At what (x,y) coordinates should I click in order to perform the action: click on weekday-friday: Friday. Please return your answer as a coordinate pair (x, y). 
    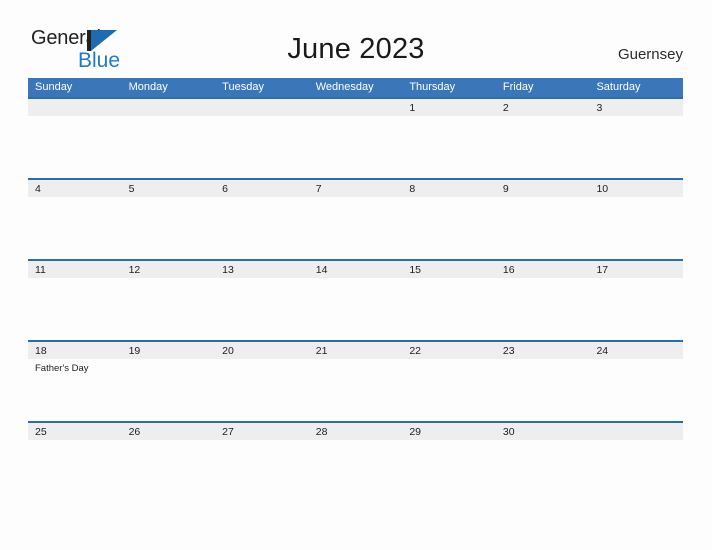
    Looking at the image, I should click on (518, 87).